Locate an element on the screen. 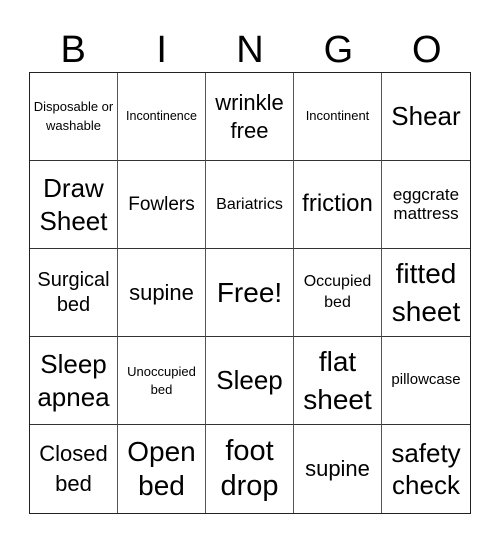  bingo-cell: Surgical bed is located at coordinates (74, 293).